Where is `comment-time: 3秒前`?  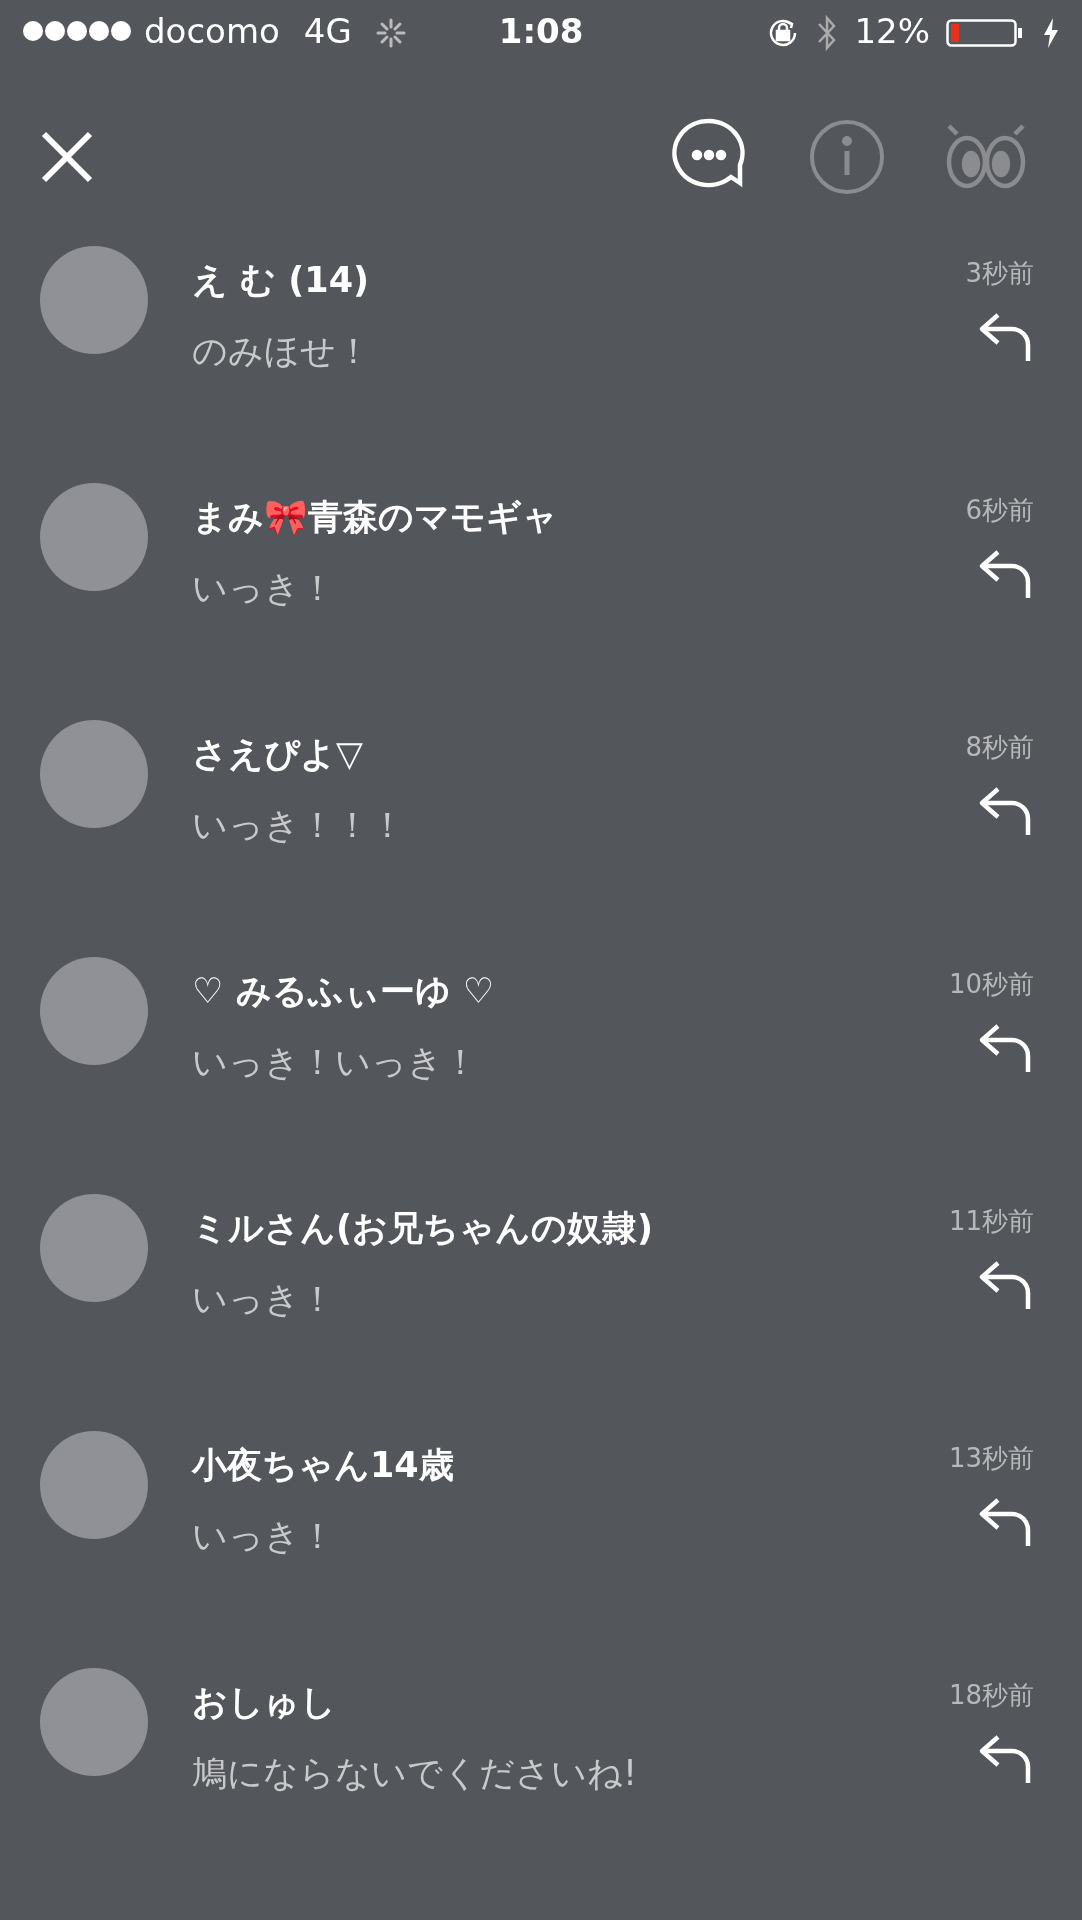
comment-time: 3秒前 is located at coordinates (999, 273).